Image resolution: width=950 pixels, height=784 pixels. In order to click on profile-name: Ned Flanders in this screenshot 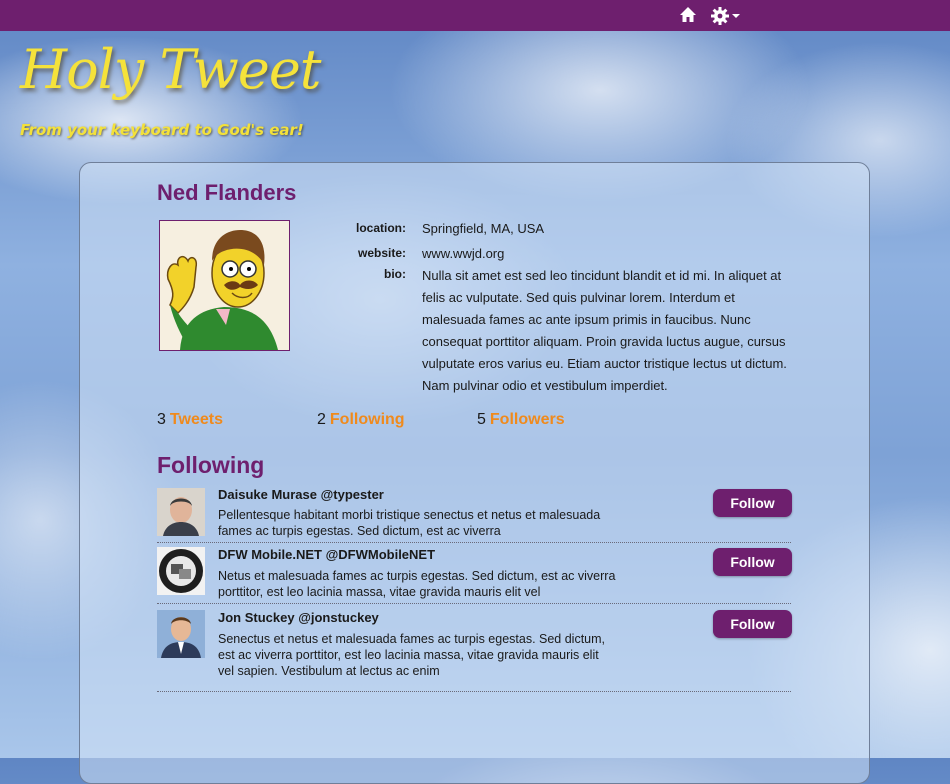, I will do `click(227, 192)`.